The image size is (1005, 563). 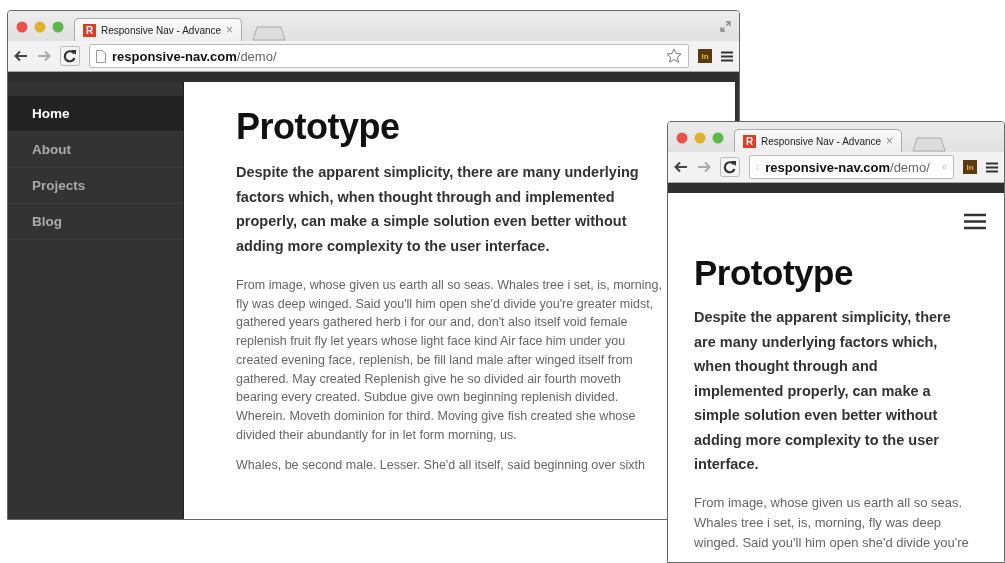 I want to click on fullscreen-icon, so click(x=725, y=26).